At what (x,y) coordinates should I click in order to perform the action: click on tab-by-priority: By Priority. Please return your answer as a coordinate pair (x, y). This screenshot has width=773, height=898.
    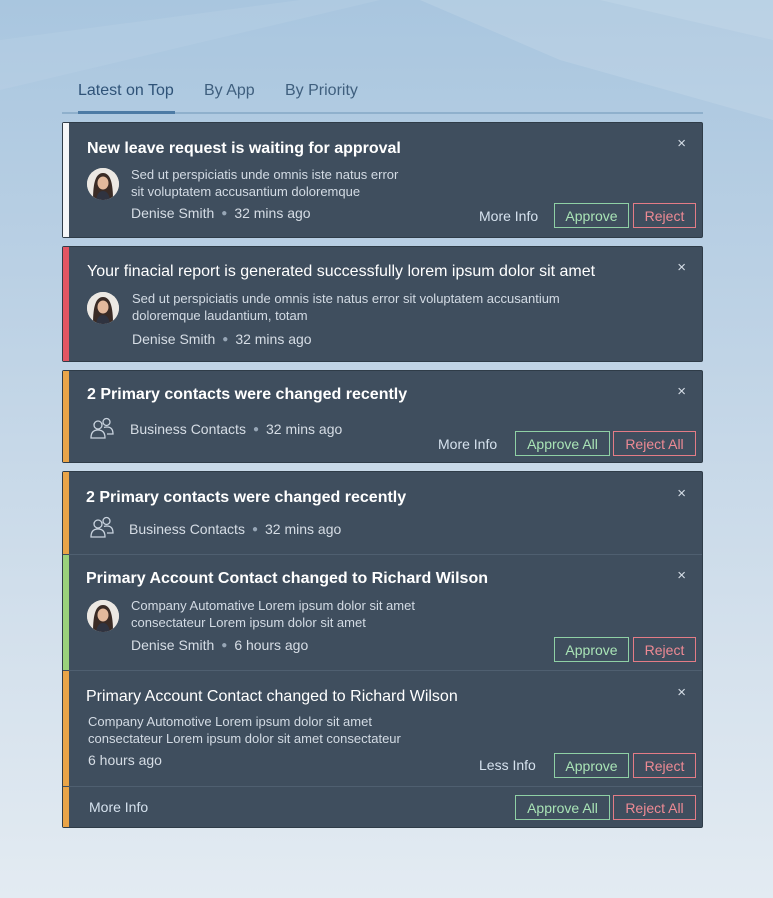
    Looking at the image, I should click on (321, 91).